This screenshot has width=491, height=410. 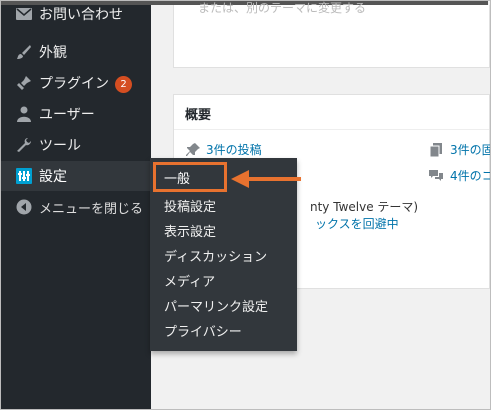 I want to click on sidebar-item-label: メニューを閉じる, so click(x=91, y=209).